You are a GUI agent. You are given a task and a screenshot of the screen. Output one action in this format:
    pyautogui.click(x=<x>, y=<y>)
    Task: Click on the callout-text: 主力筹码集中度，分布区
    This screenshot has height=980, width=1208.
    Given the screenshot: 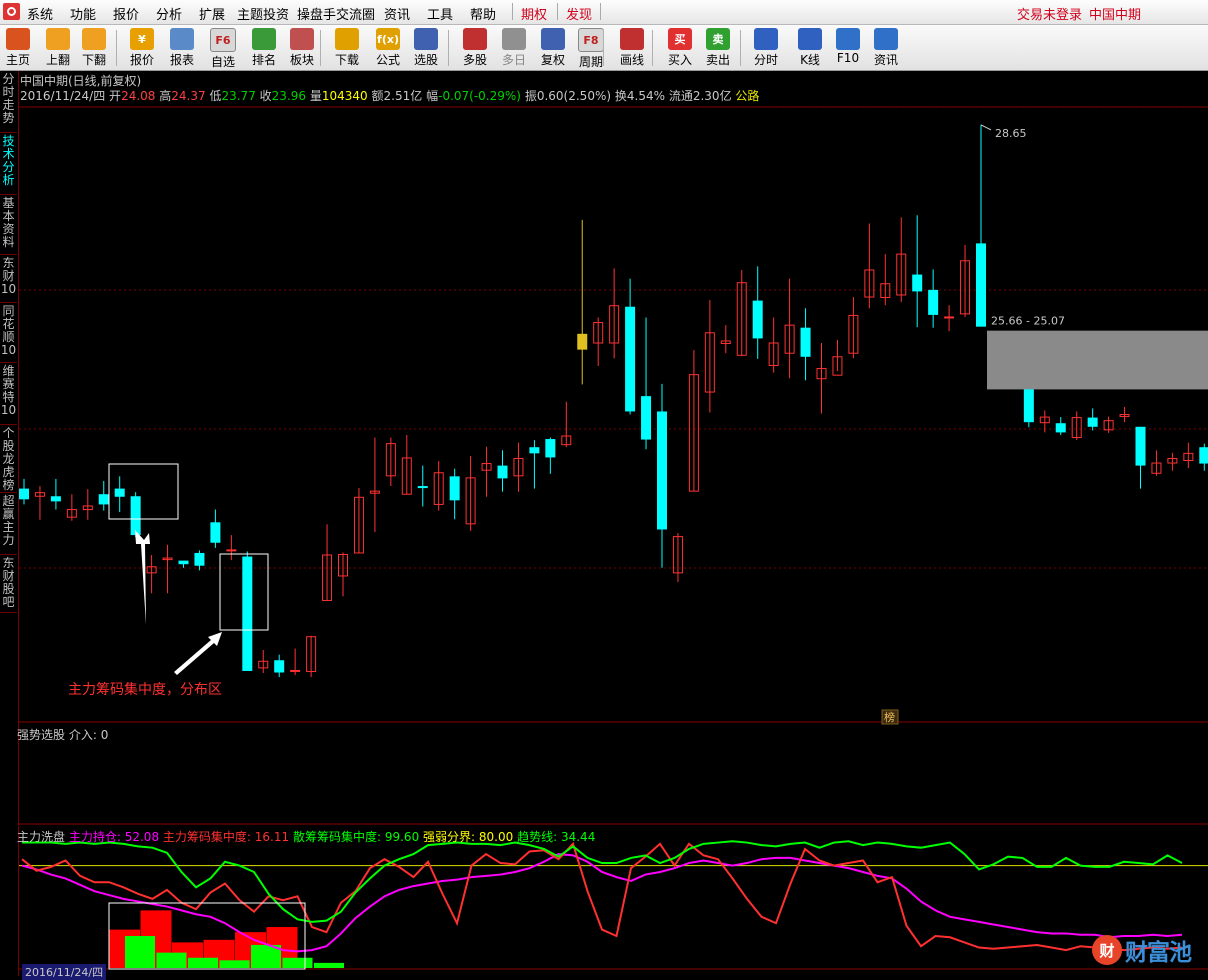 What is the action you would take?
    pyautogui.click(x=145, y=689)
    